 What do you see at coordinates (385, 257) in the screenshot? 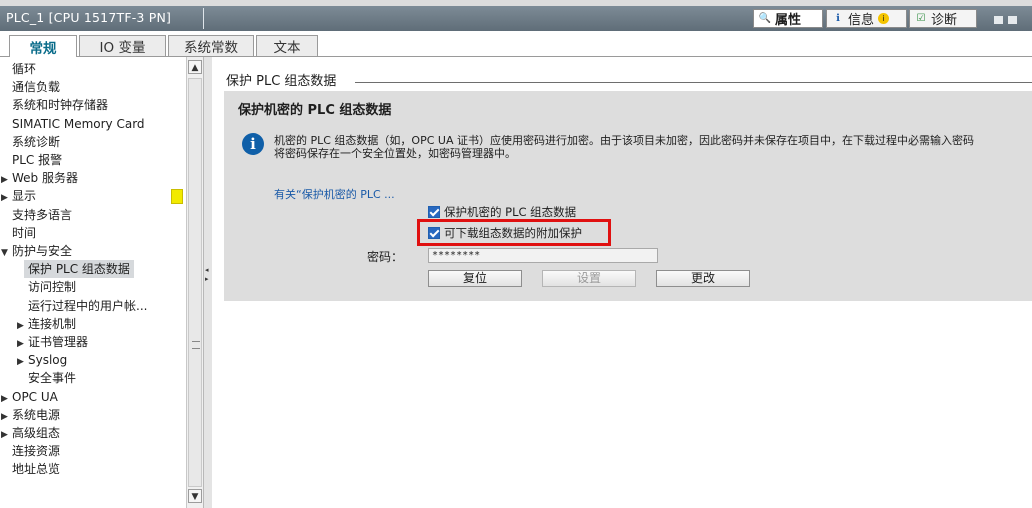
I see `password-label: 密码：` at bounding box center [385, 257].